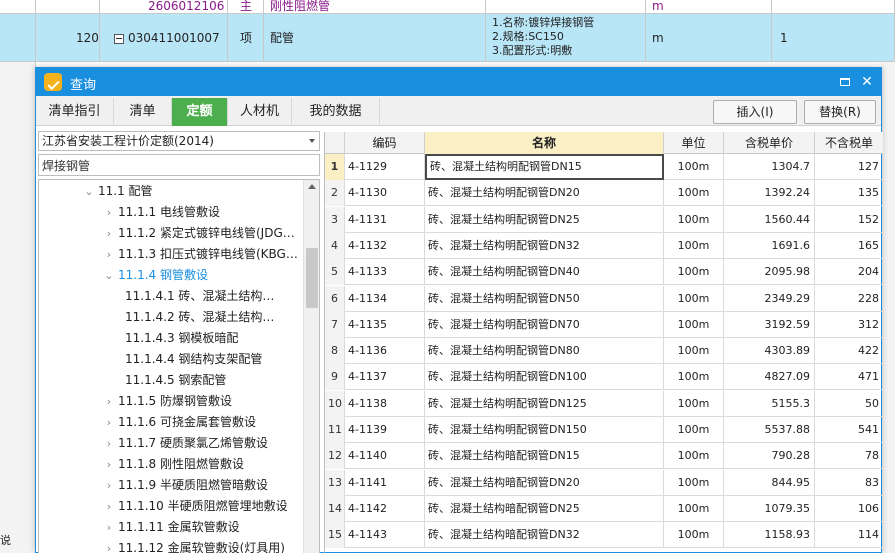 This screenshot has width=895, height=553. What do you see at coordinates (604, 482) in the screenshot?
I see `table-row: 13 4-1141 砖、混凝土结构暗配钢管DN20 100m 844.95 83` at bounding box center [604, 482].